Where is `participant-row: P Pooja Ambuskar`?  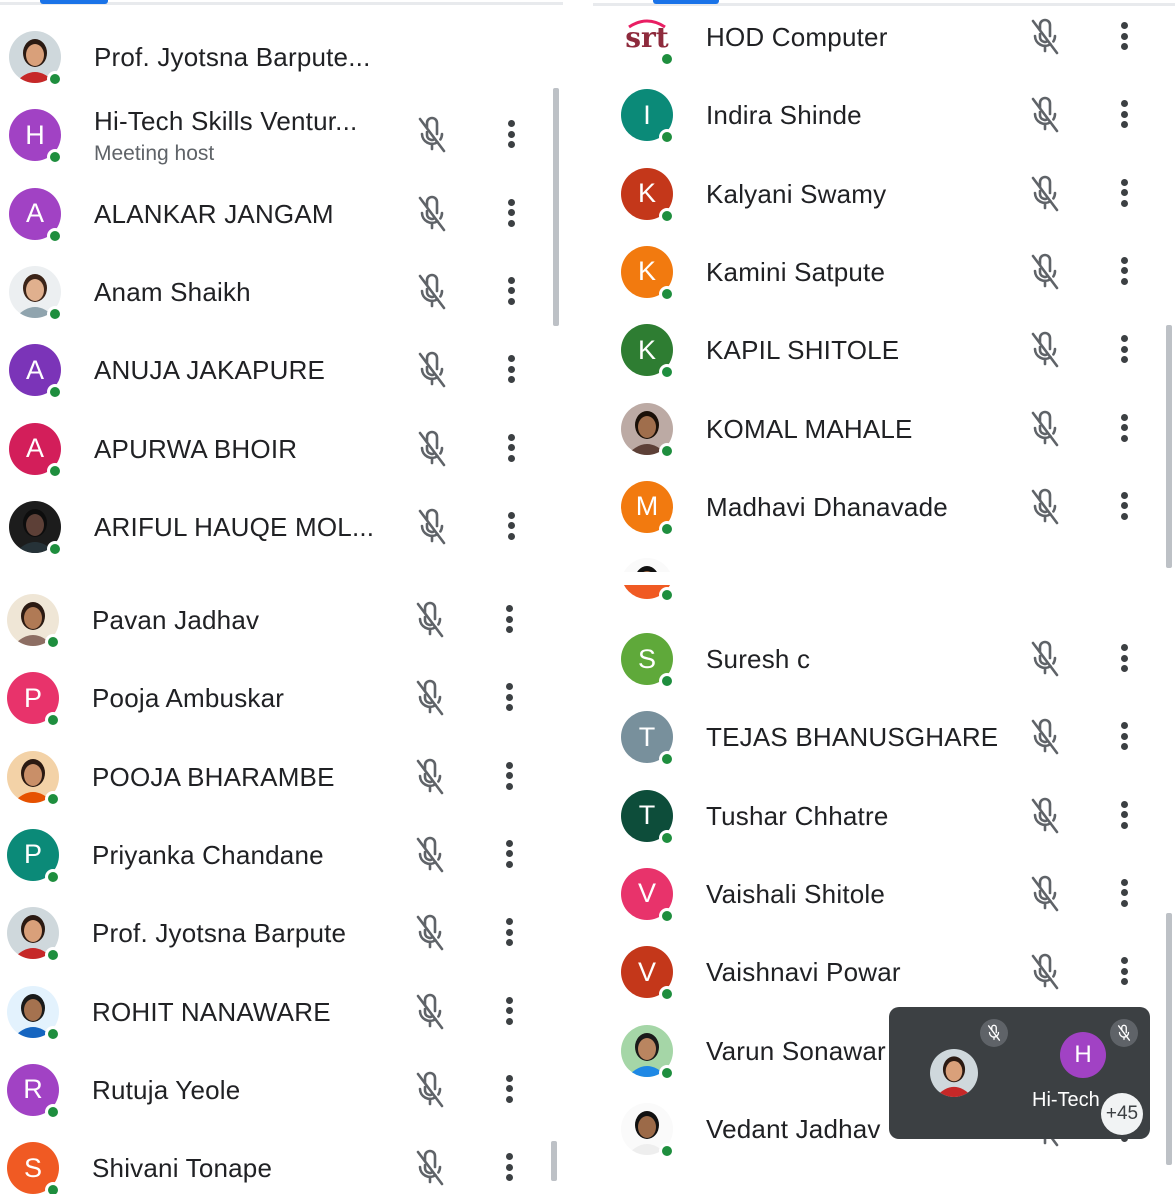 participant-row: P Pooja Ambuskar is located at coordinates (281, 698).